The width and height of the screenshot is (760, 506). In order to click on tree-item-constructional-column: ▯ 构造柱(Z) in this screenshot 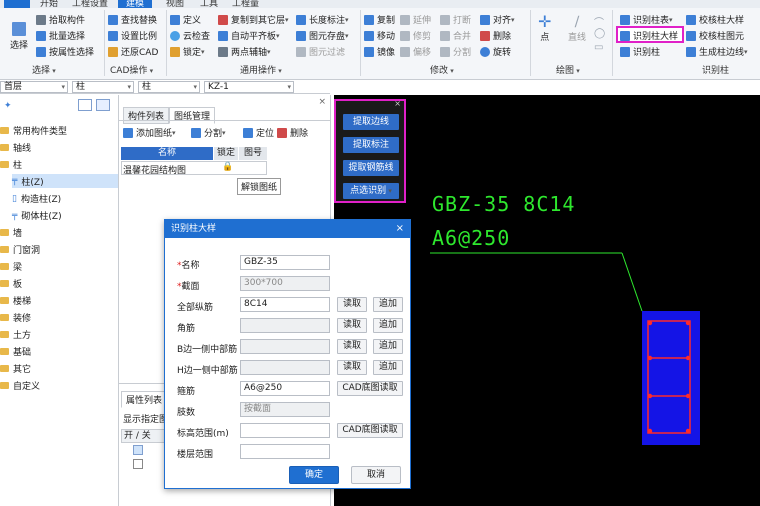, I will do `click(36, 199)`.